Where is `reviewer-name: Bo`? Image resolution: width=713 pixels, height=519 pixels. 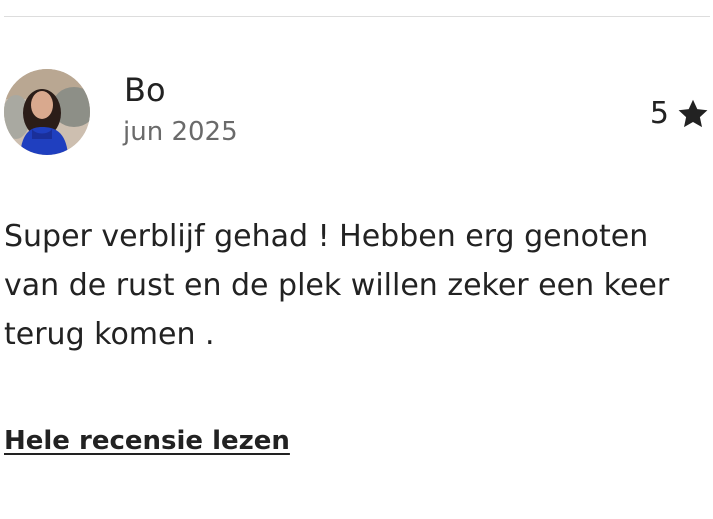
reviewer-name: Bo is located at coordinates (145, 90).